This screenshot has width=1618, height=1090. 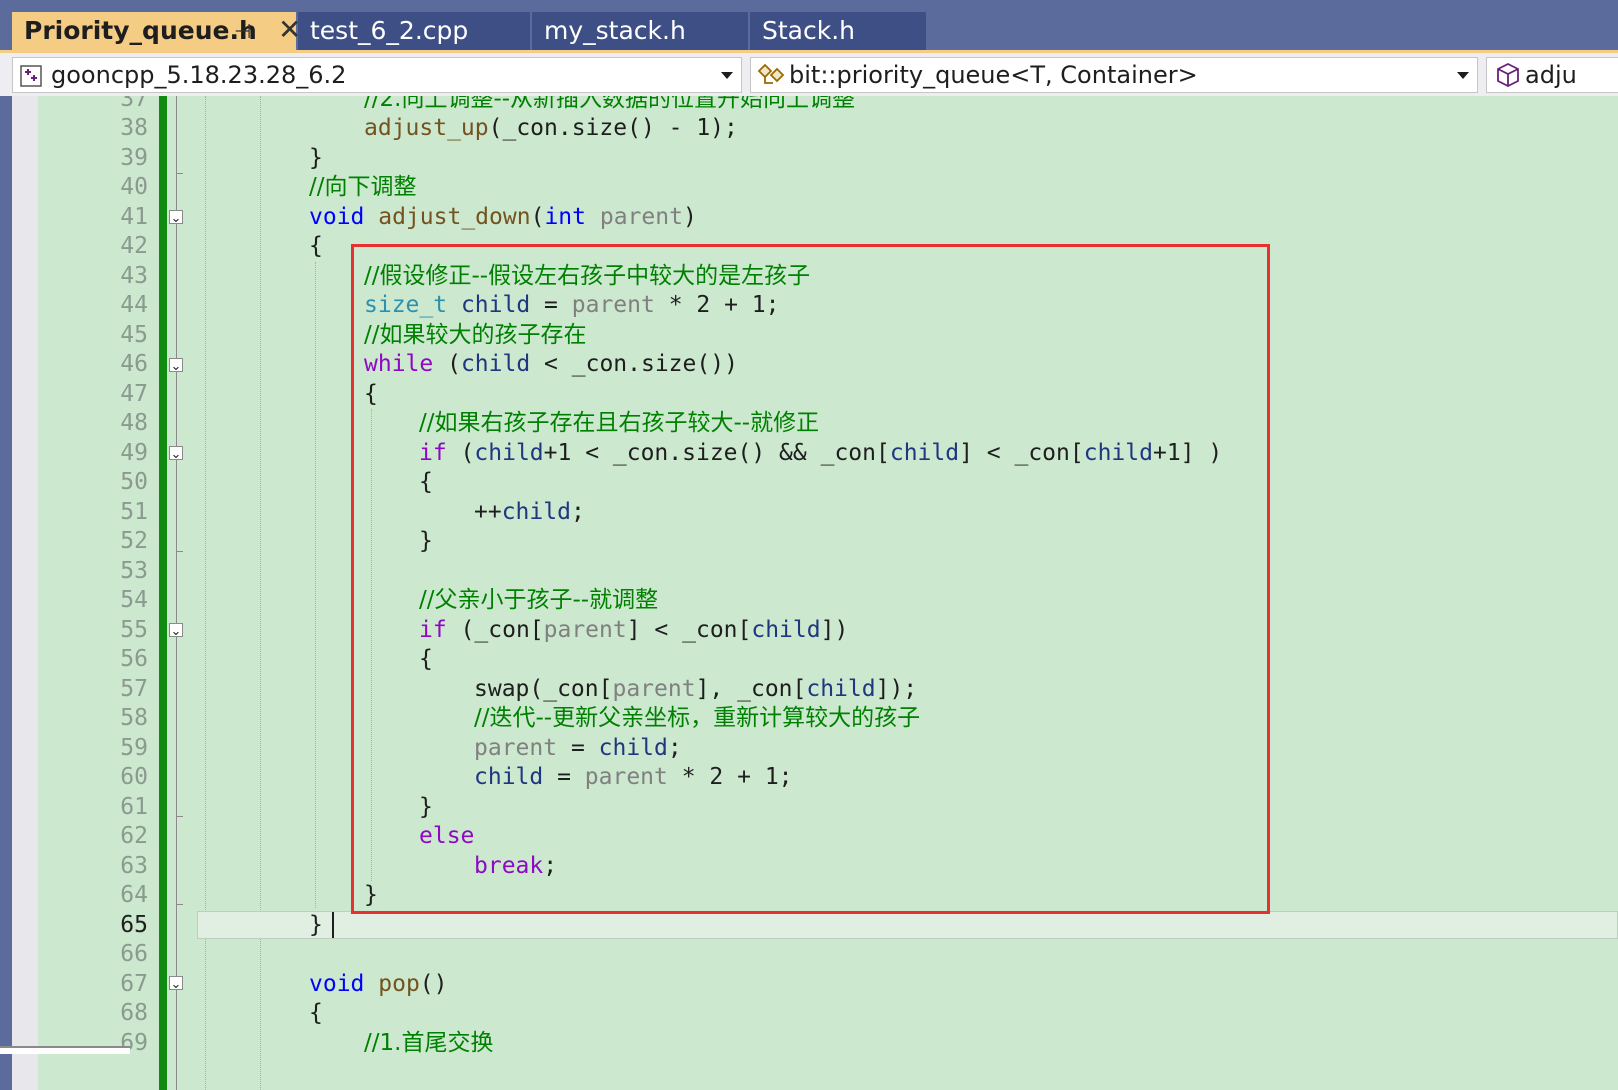 I want to click on line-number: 51, so click(x=134, y=512).